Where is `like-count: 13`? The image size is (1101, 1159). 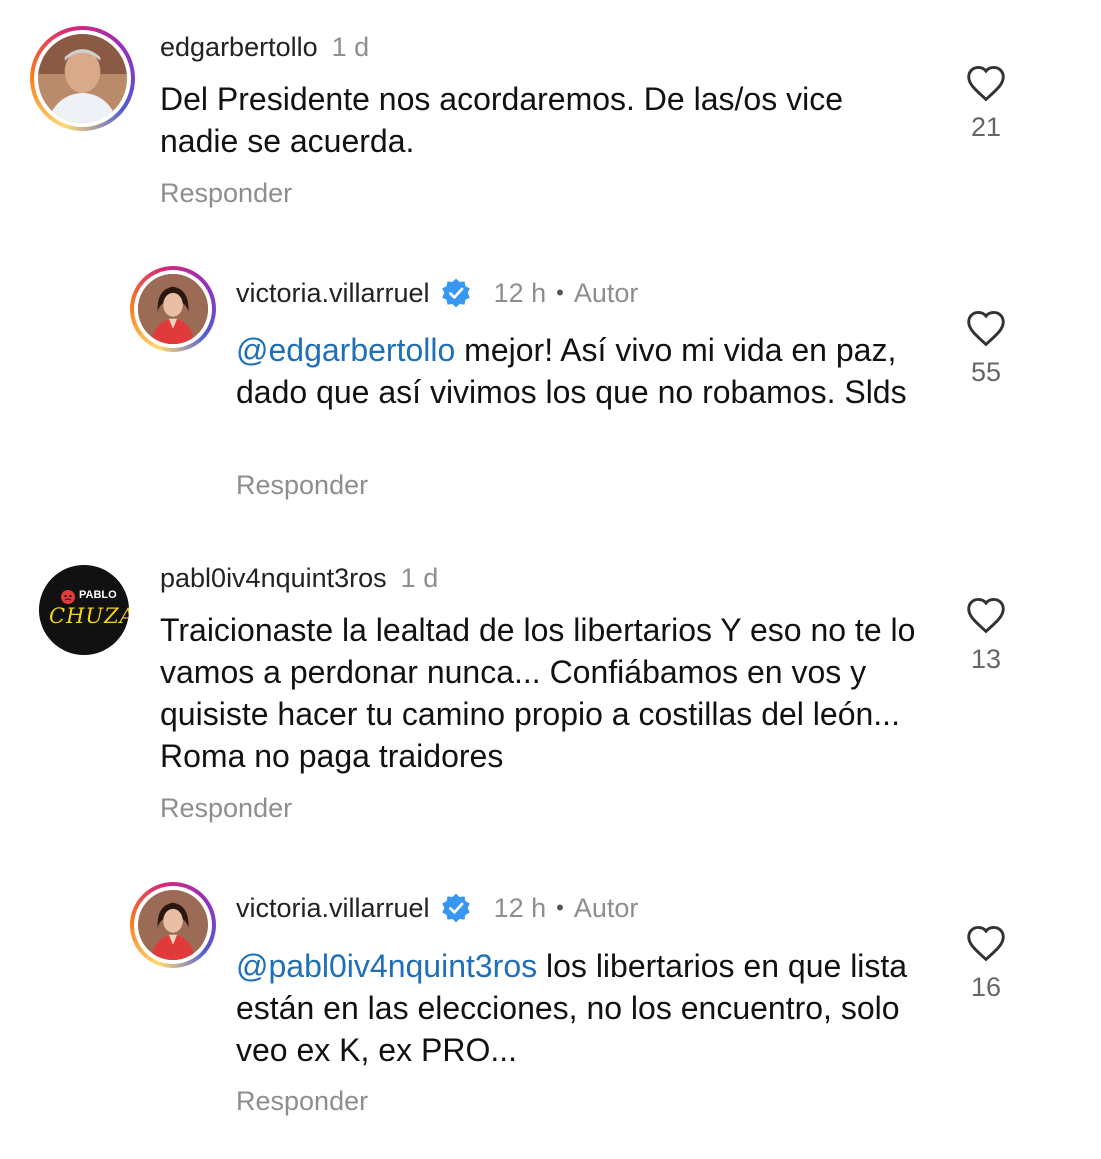
like-count: 13 is located at coordinates (986, 659).